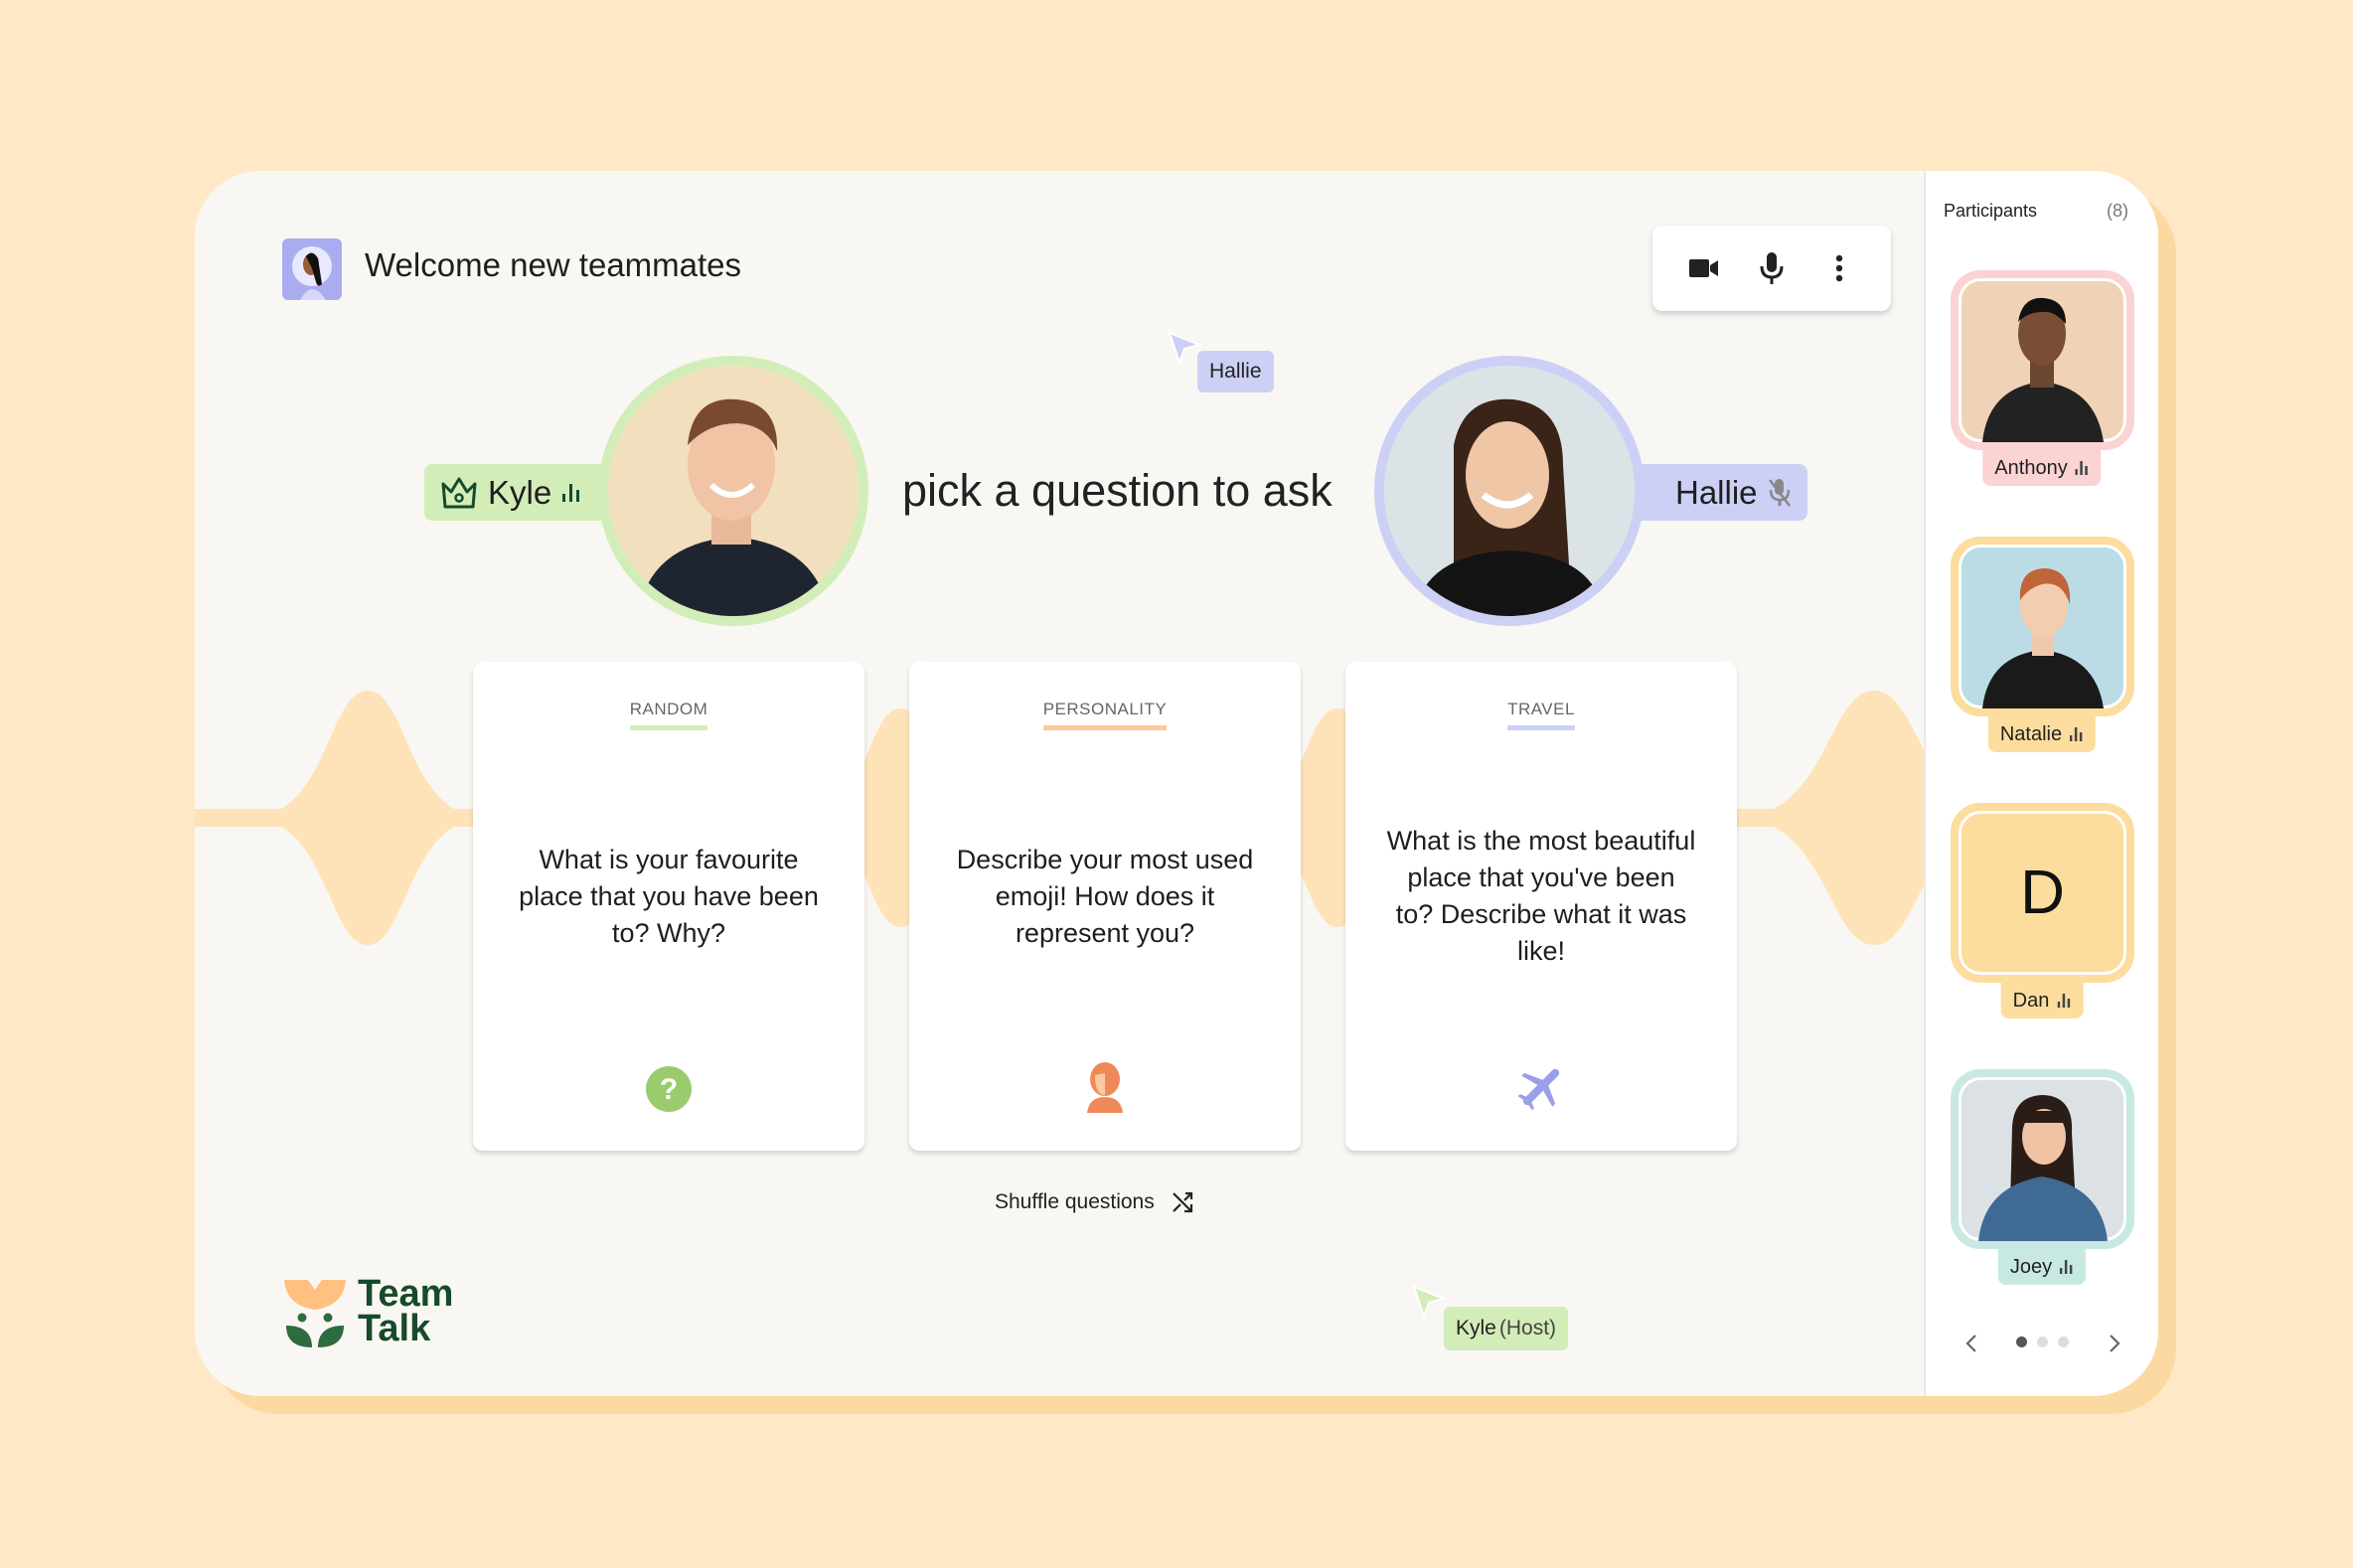 Image resolution: width=2353 pixels, height=1568 pixels. I want to click on meeting-avatar-icon, so click(312, 269).